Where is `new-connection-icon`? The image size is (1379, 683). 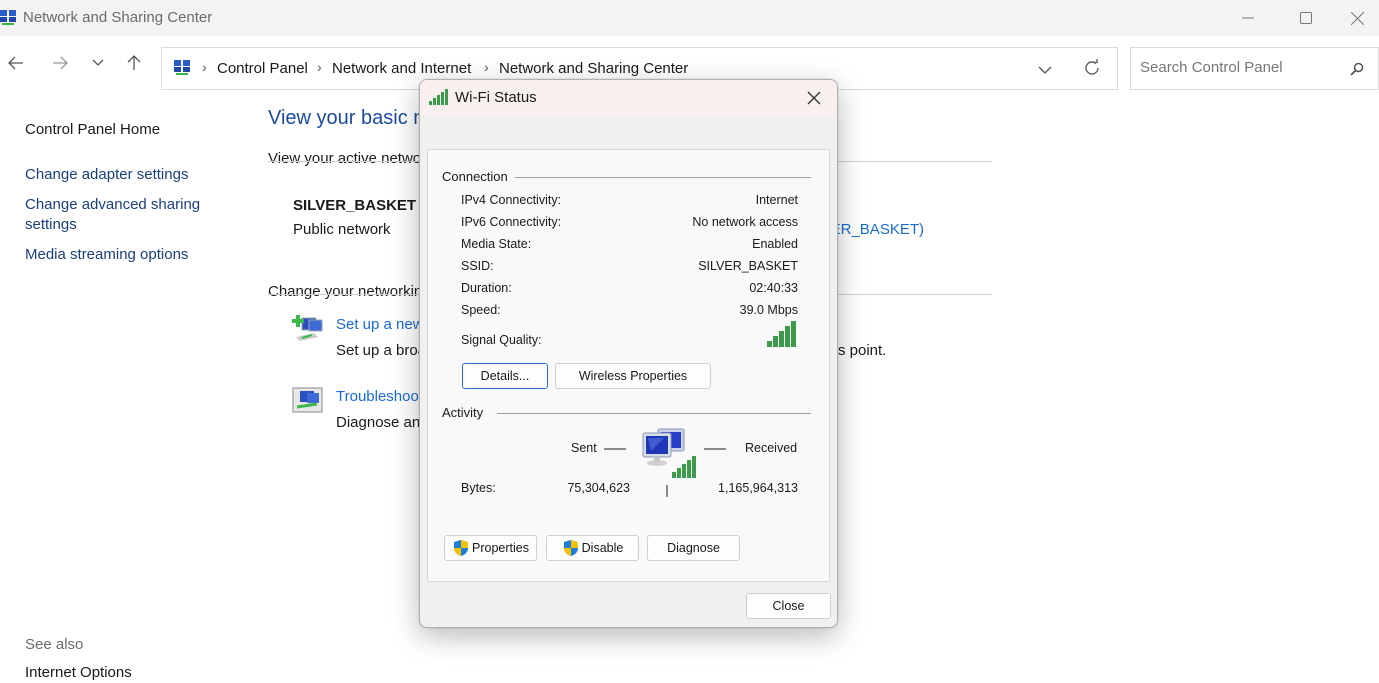 new-connection-icon is located at coordinates (307, 328).